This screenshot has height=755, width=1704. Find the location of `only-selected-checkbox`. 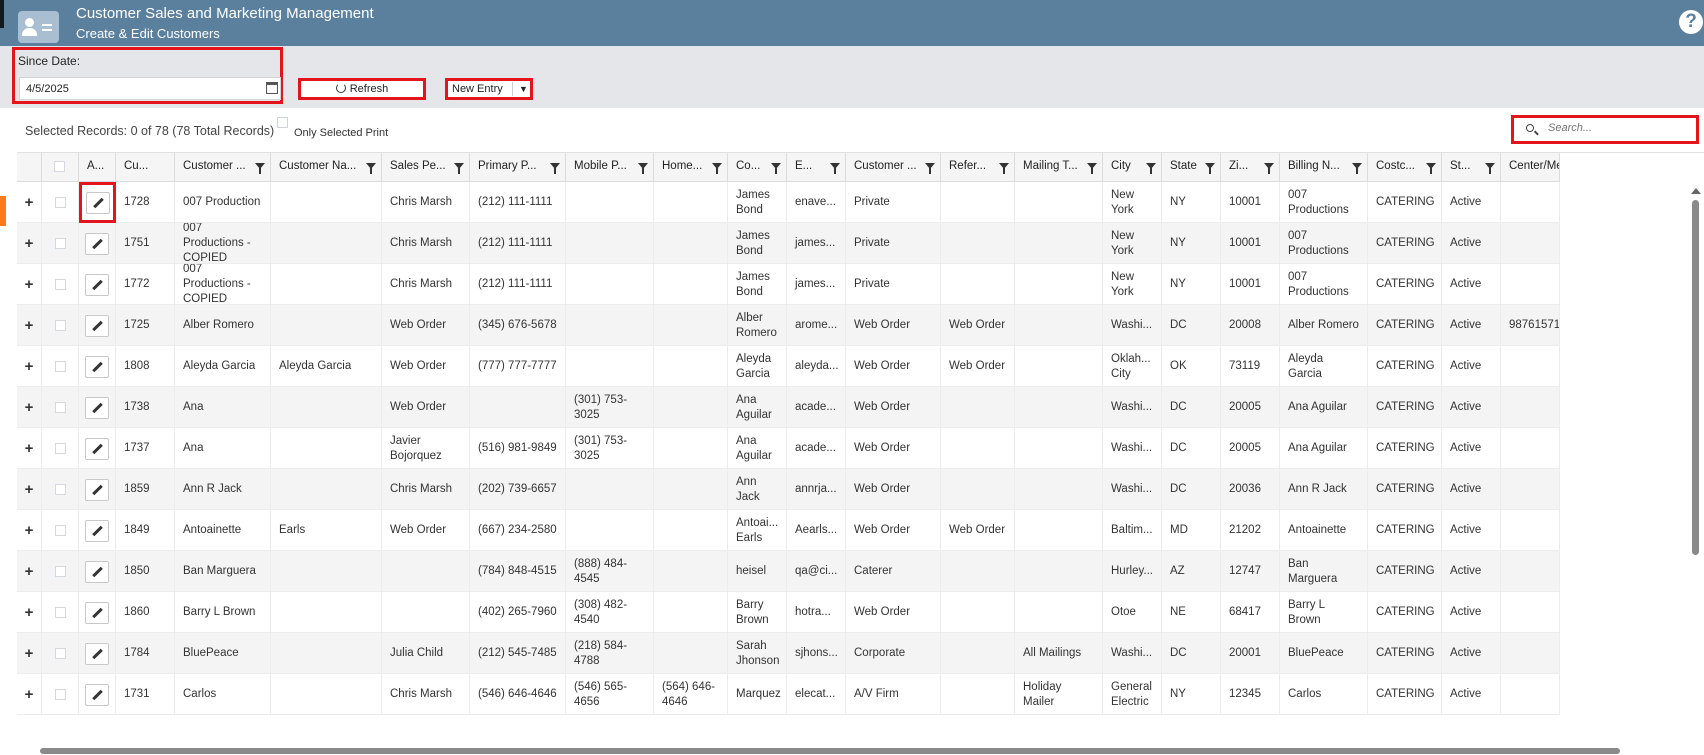

only-selected-checkbox is located at coordinates (282, 122).